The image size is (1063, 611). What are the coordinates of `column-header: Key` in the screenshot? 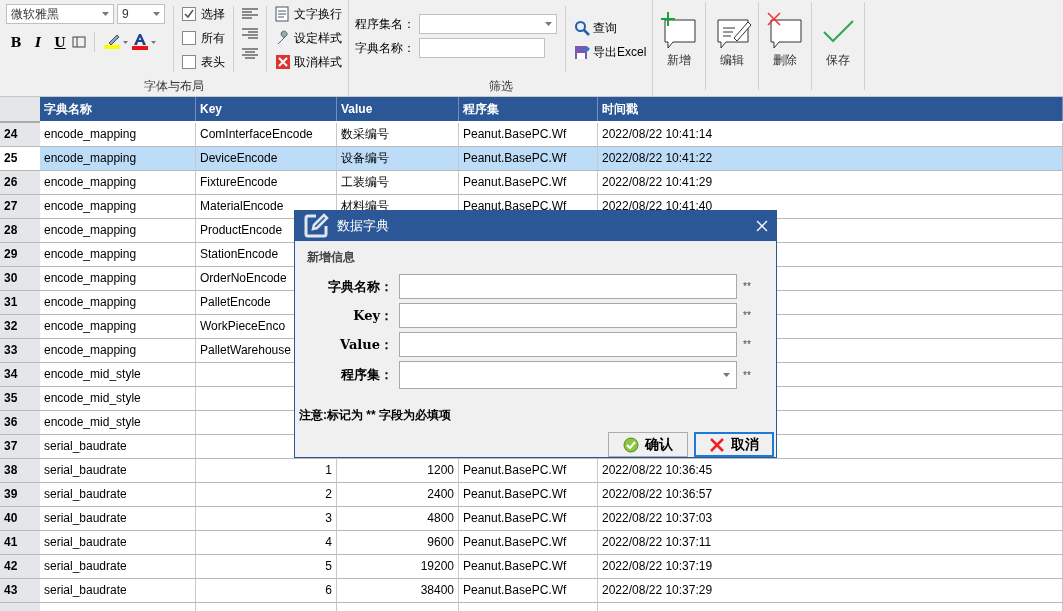 It's located at (266, 109).